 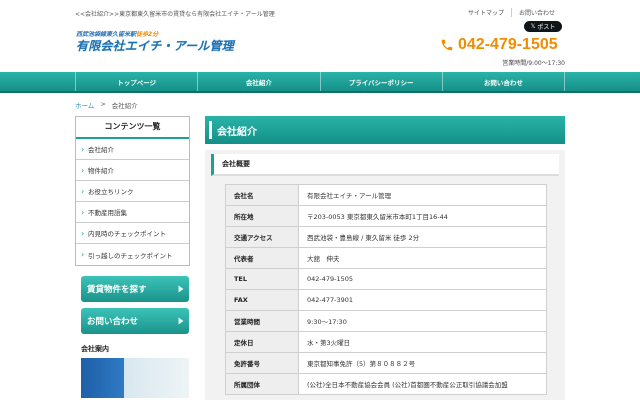 I want to click on row-label: FAX, so click(x=262, y=300).